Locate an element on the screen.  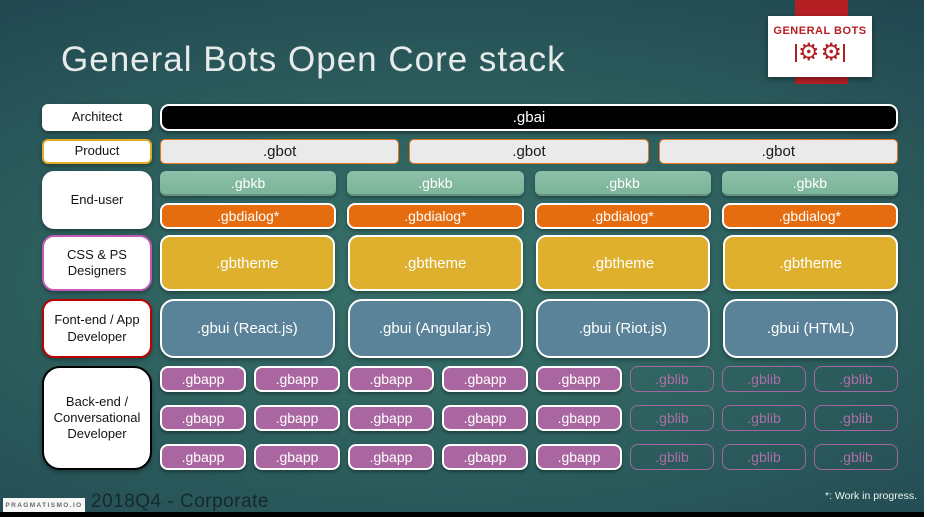
gbai-box: .gbai is located at coordinates (529, 117).